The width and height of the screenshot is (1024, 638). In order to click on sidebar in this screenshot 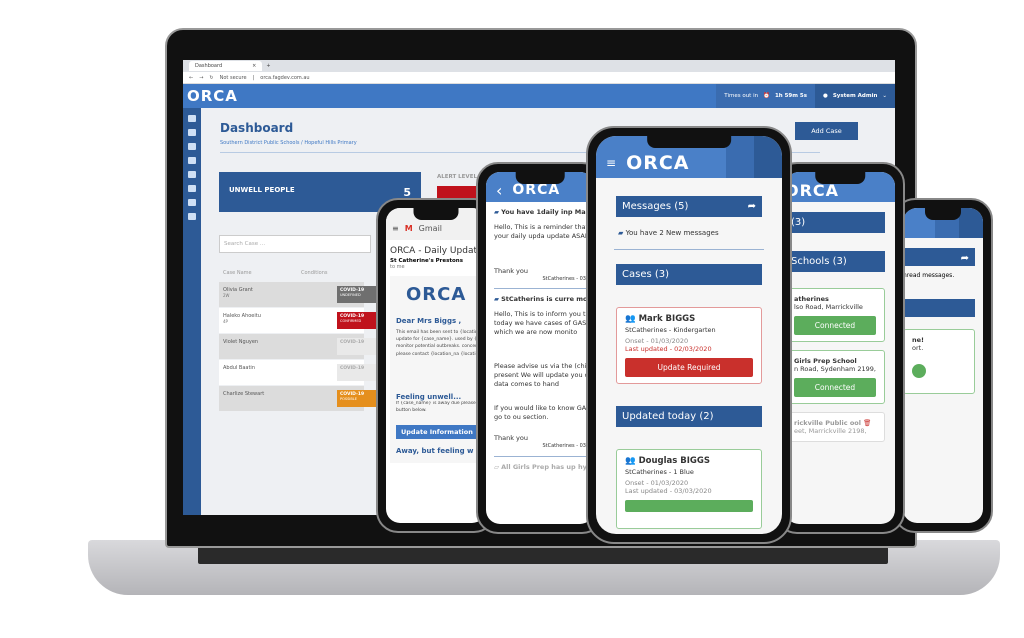, I will do `click(192, 311)`.